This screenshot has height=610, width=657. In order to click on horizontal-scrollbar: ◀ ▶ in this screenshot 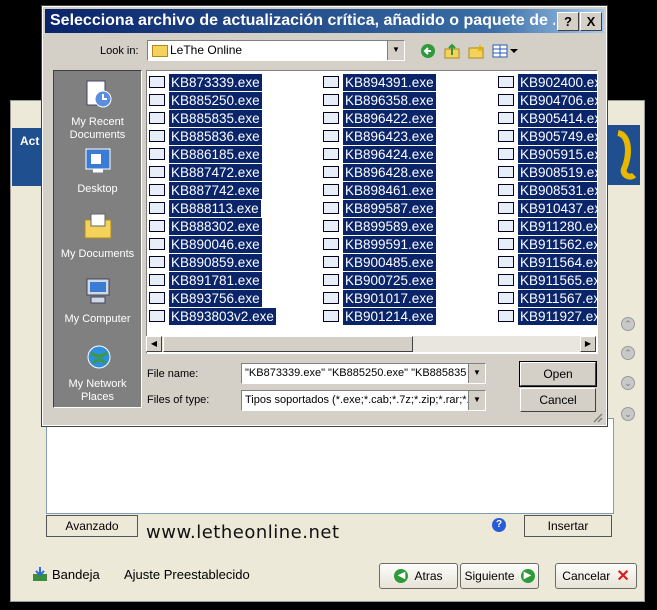, I will do `click(371, 344)`.